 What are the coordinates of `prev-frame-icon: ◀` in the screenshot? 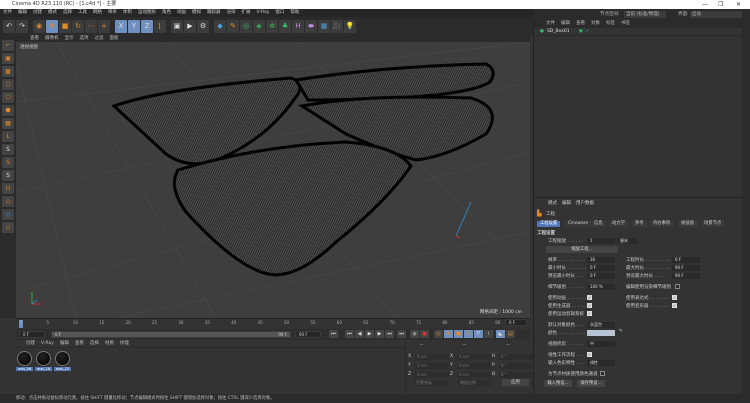 It's located at (359, 334).